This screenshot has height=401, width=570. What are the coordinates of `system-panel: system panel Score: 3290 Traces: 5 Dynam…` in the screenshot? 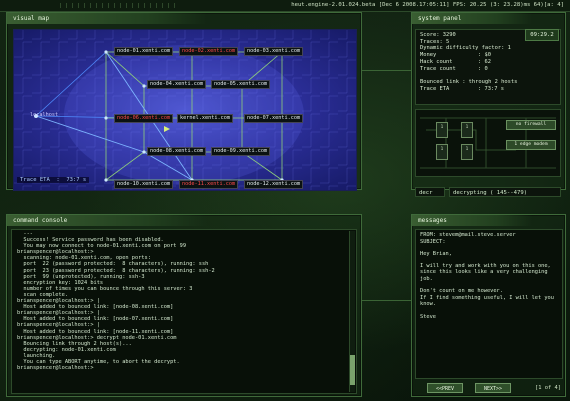 It's located at (488, 104).